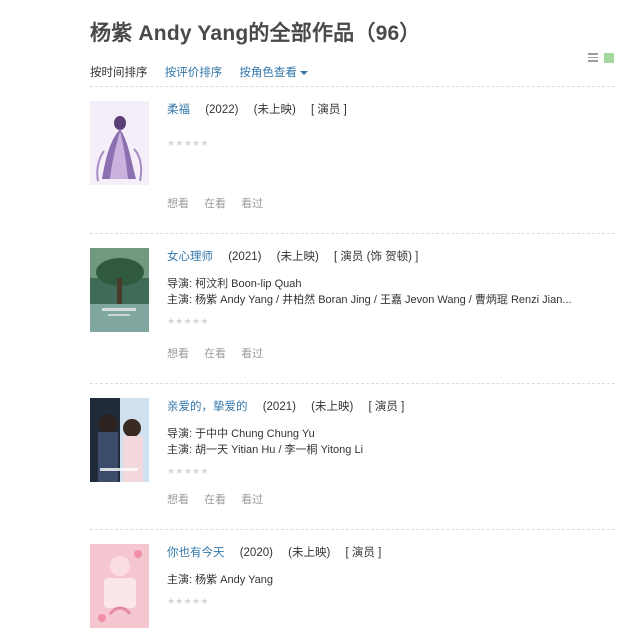  I want to click on sort-bar: 按时间排序 按评价排序 按角色查看, so click(206, 72).